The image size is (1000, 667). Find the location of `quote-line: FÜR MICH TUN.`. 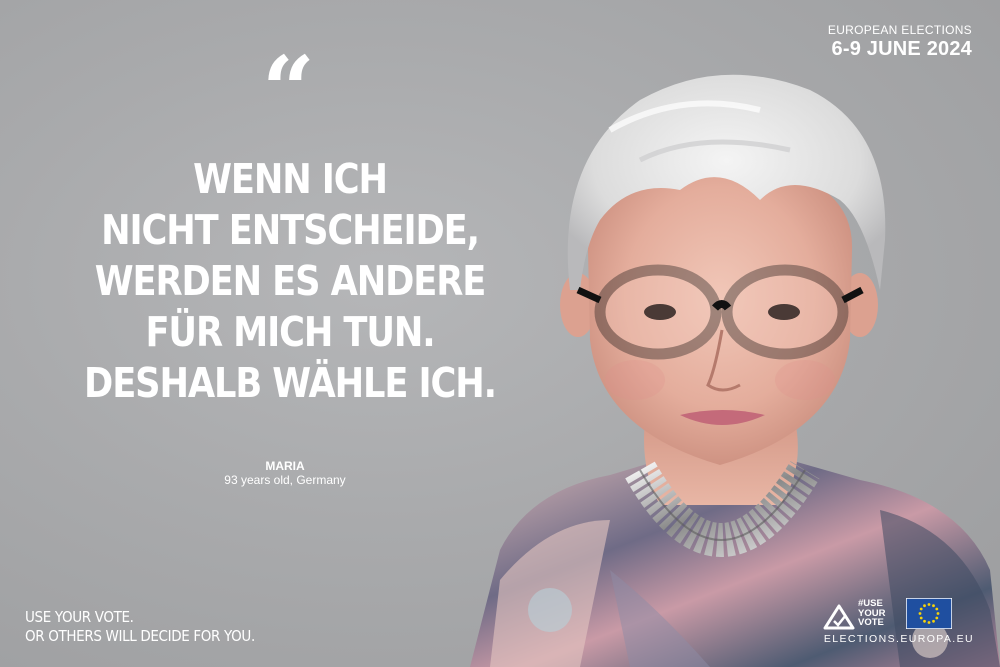

quote-line: FÜR MICH TUN. is located at coordinates (290, 332).